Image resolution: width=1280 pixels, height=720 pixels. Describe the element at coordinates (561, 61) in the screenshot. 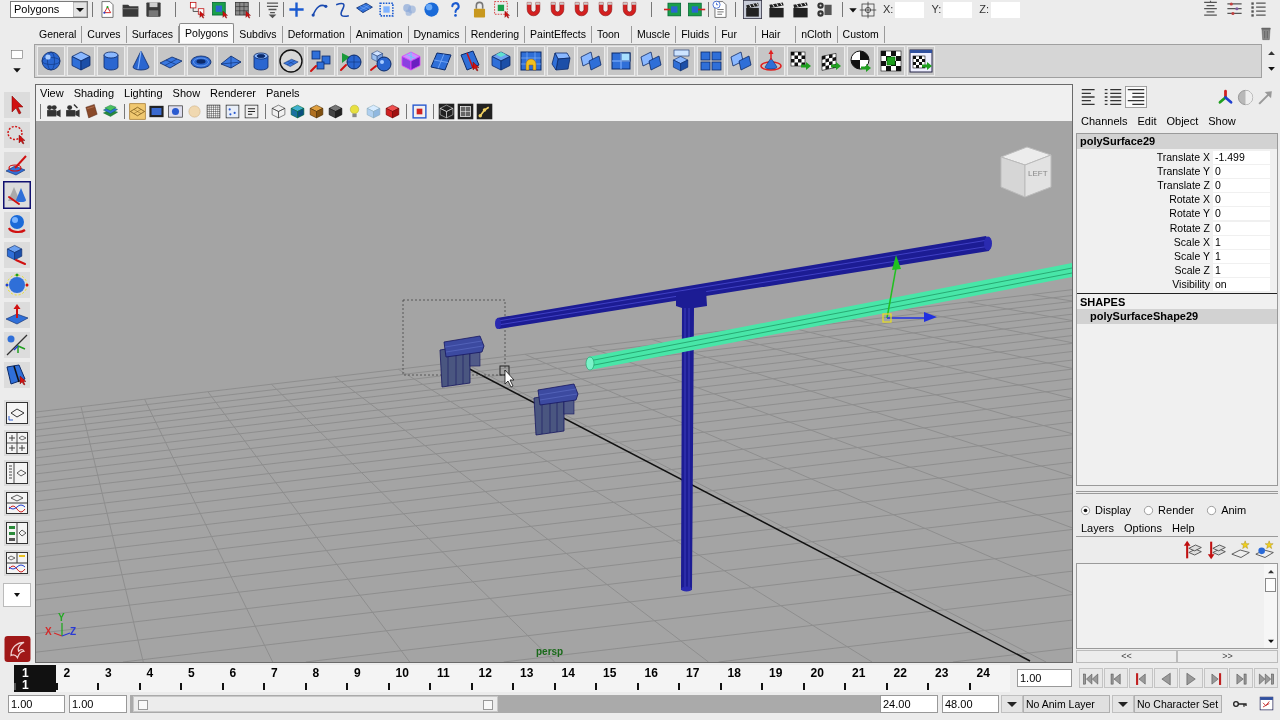

I see `beveled-cube-icon` at that location.